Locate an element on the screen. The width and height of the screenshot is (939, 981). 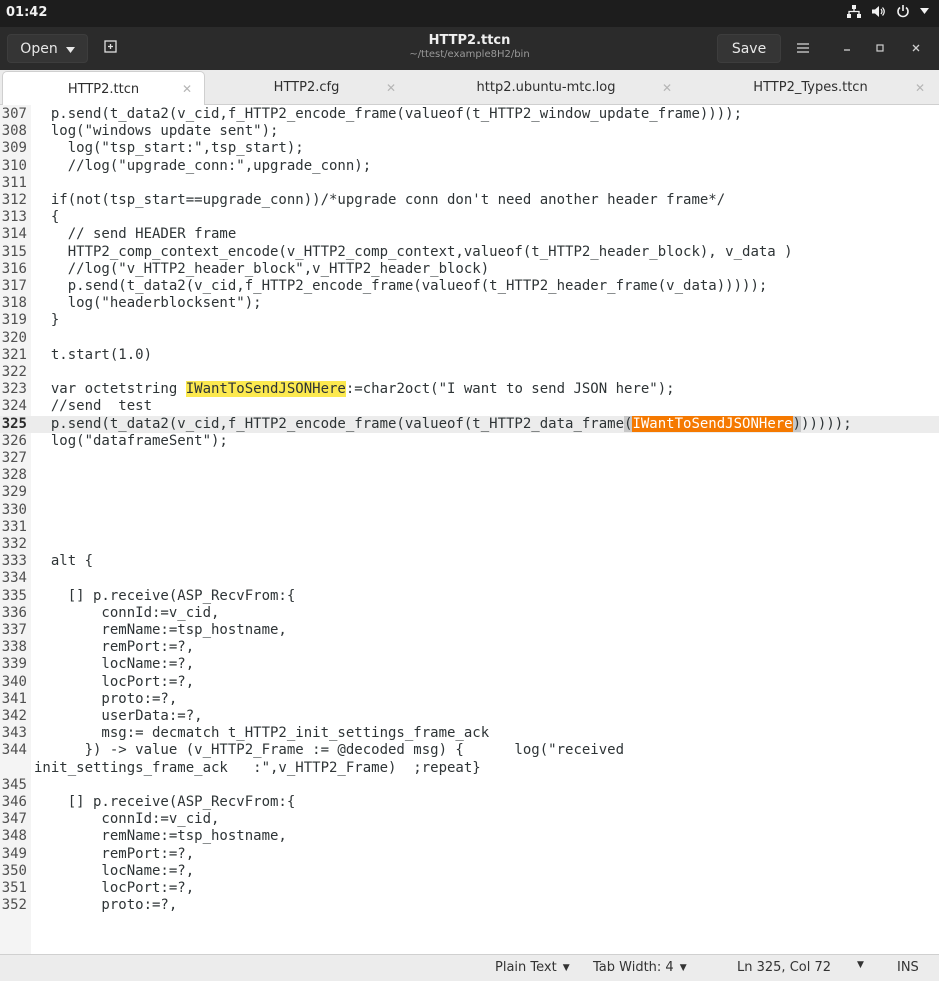
network-icon is located at coordinates (854, 11).